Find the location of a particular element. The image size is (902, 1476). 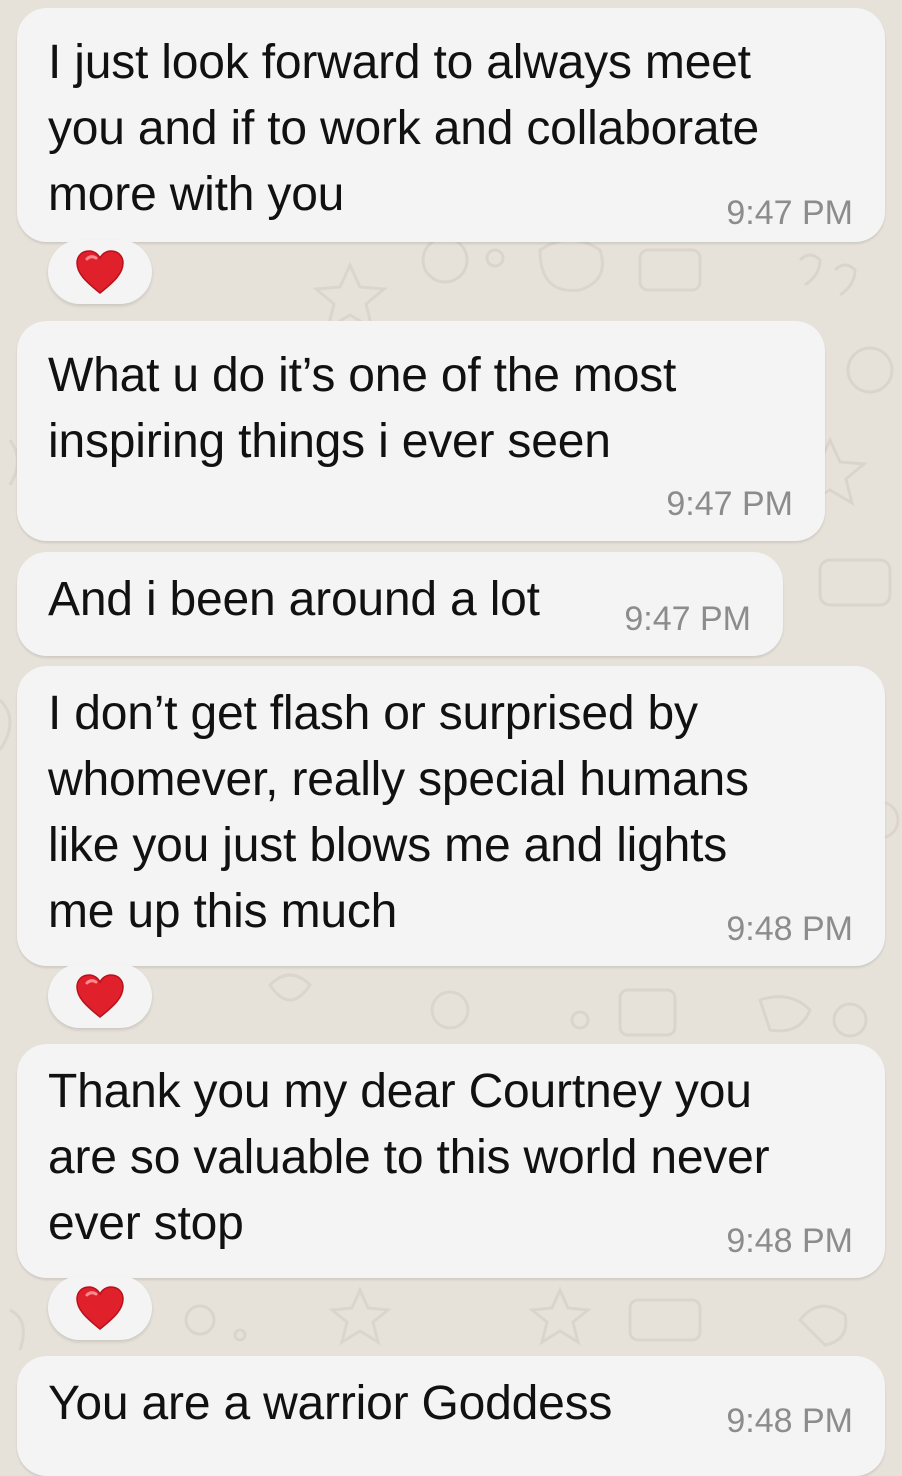

message-bubble: You are a warrior Goddess 9:48 PM is located at coordinates (451, 1416).